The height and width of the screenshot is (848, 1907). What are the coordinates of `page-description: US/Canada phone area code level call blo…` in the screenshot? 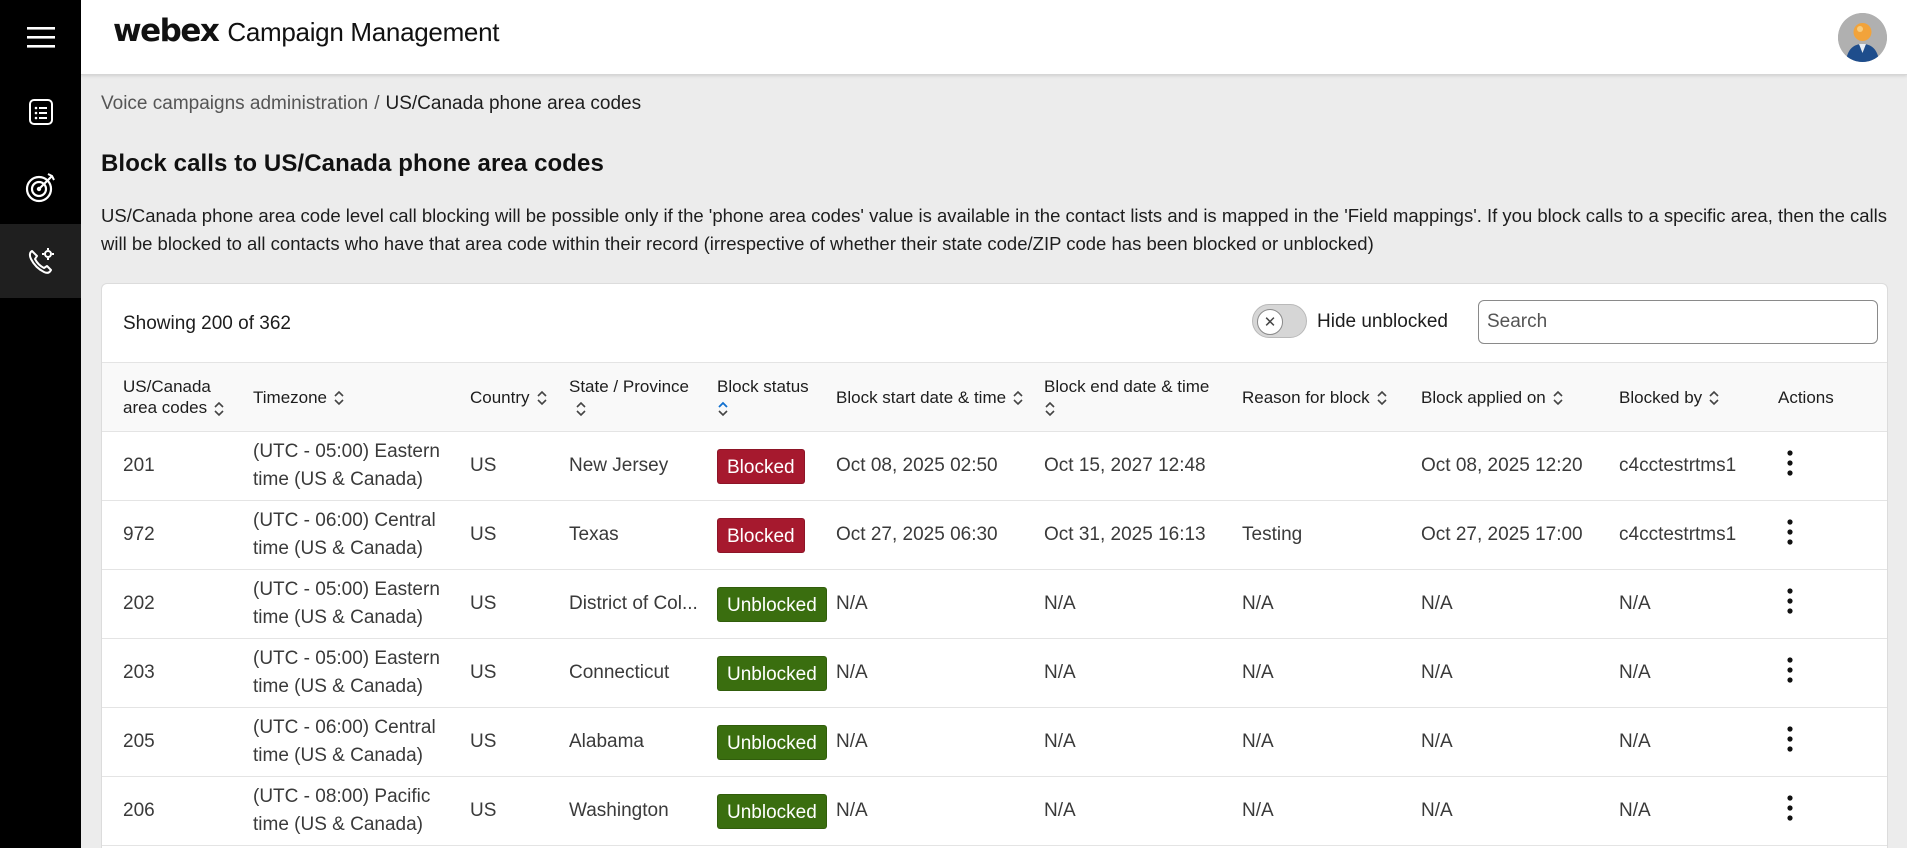 It's located at (994, 229).